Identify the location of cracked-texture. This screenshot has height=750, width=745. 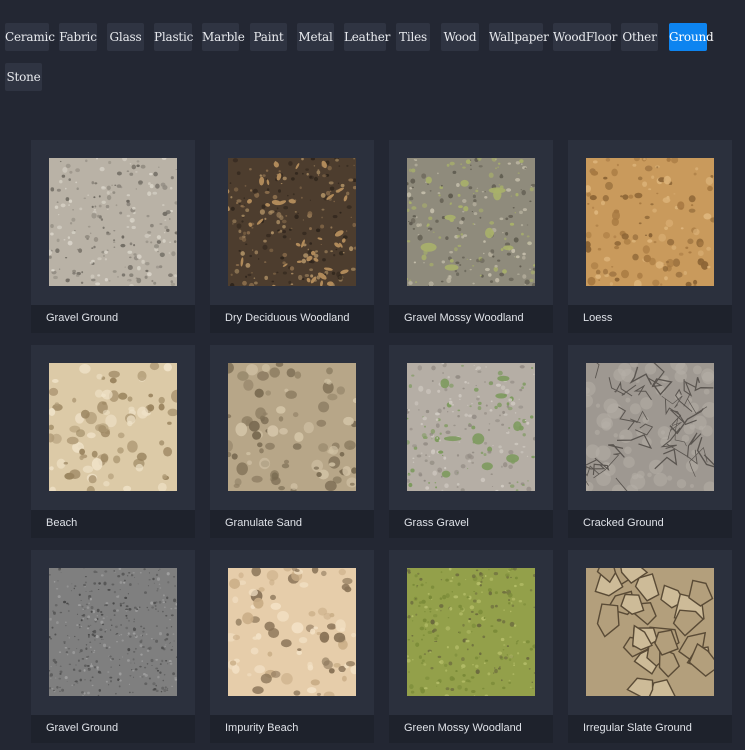
(650, 427).